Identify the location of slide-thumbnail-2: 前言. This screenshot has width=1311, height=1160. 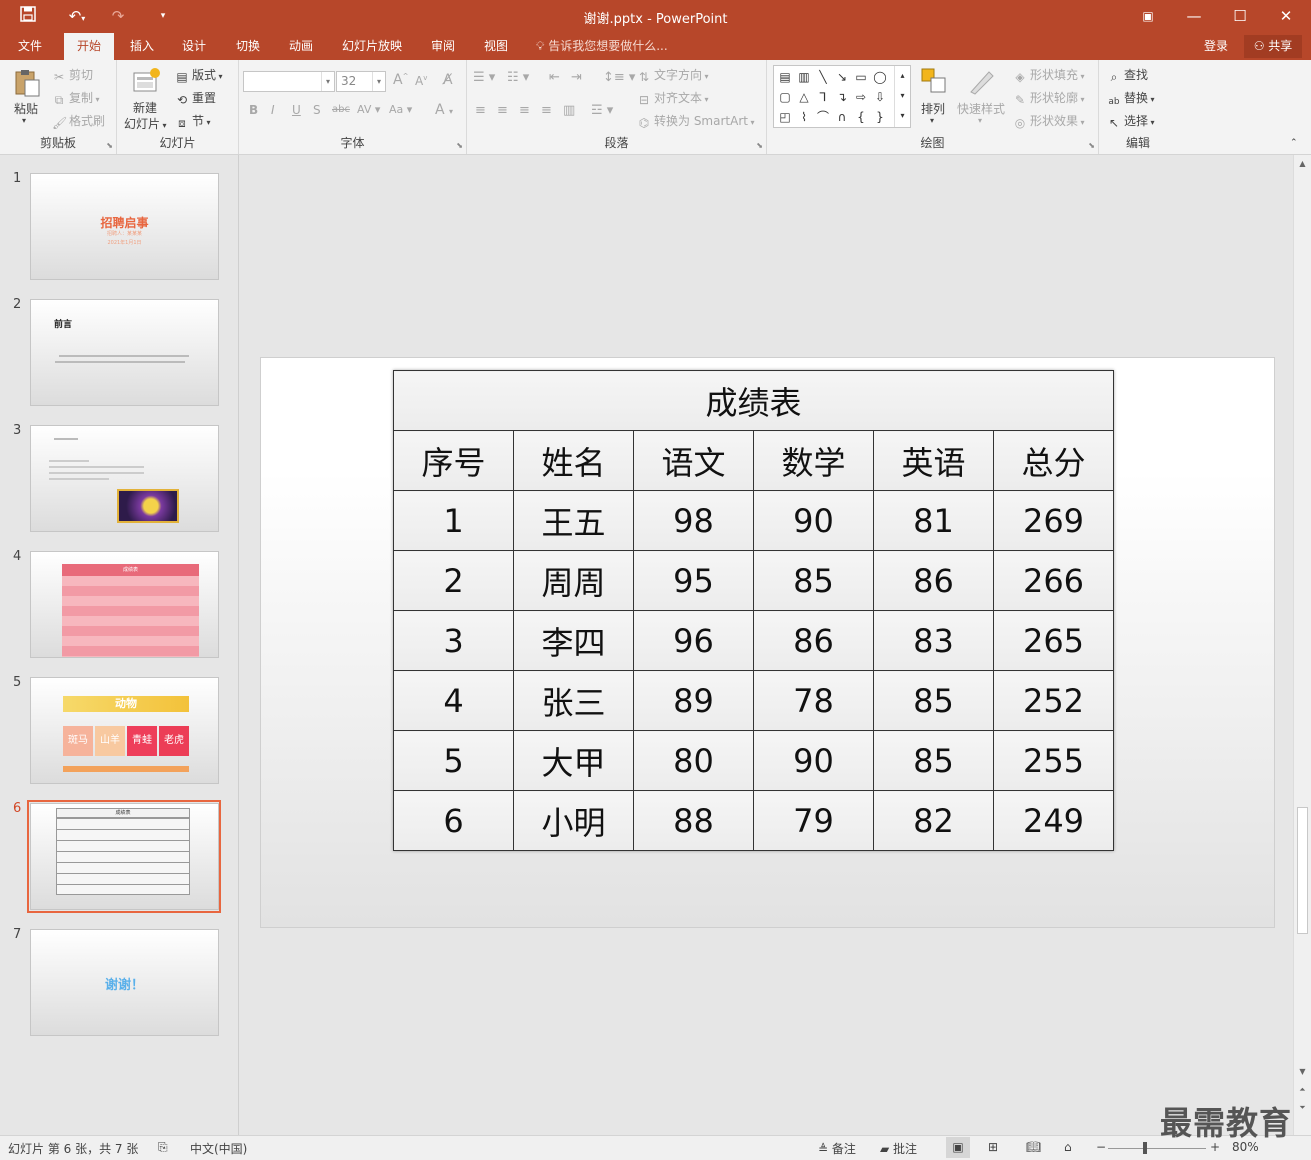
(124, 352).